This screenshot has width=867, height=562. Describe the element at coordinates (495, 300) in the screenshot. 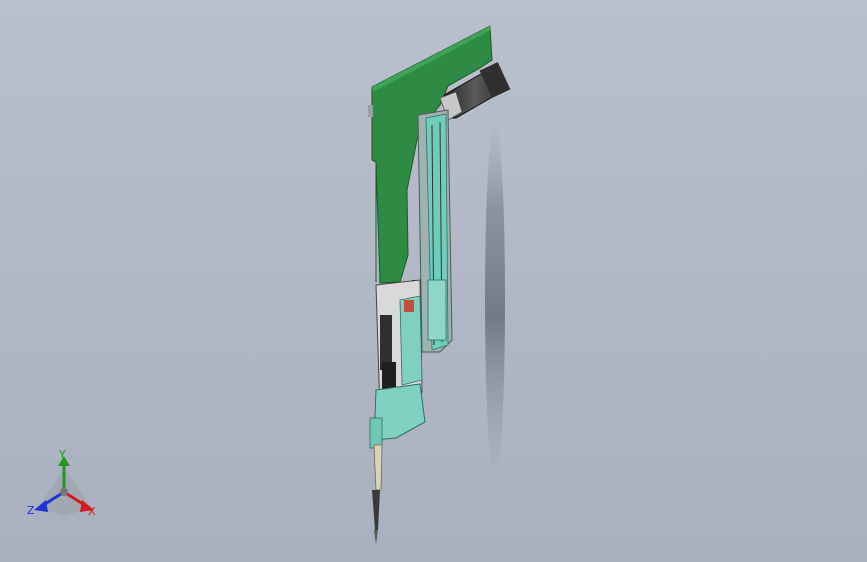

I see `model-shadow` at that location.